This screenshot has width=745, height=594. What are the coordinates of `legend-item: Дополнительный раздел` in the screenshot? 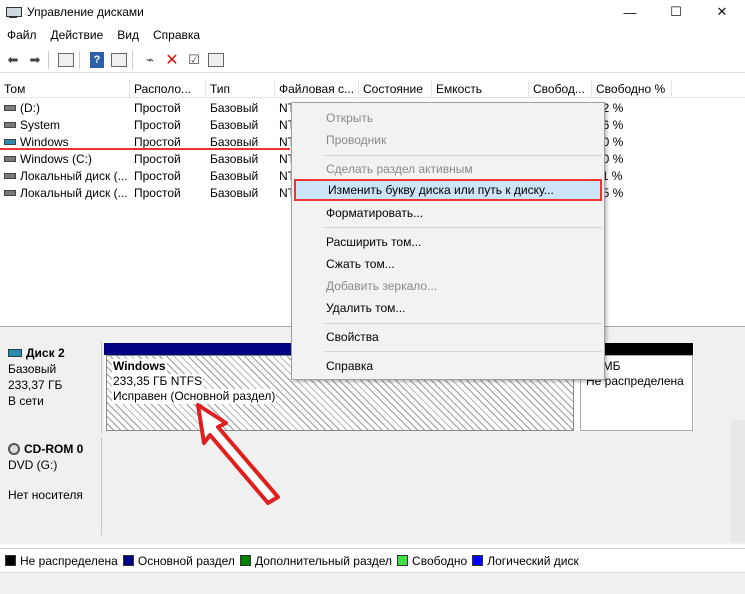 It's located at (315, 561).